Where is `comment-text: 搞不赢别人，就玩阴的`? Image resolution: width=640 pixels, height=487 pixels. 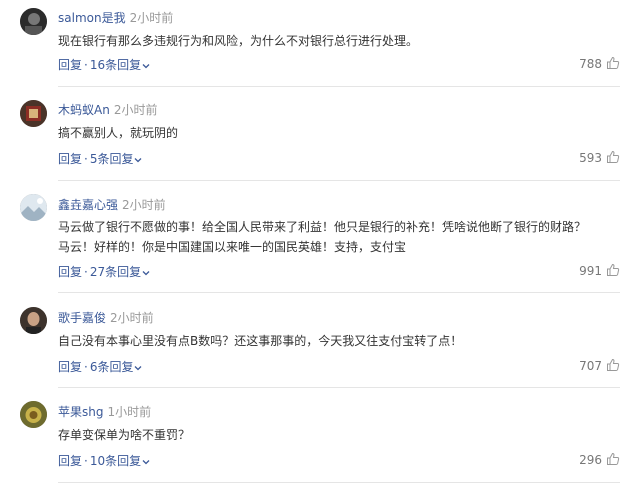
comment-text: 搞不赢别人，就玩阴的 is located at coordinates (345, 133).